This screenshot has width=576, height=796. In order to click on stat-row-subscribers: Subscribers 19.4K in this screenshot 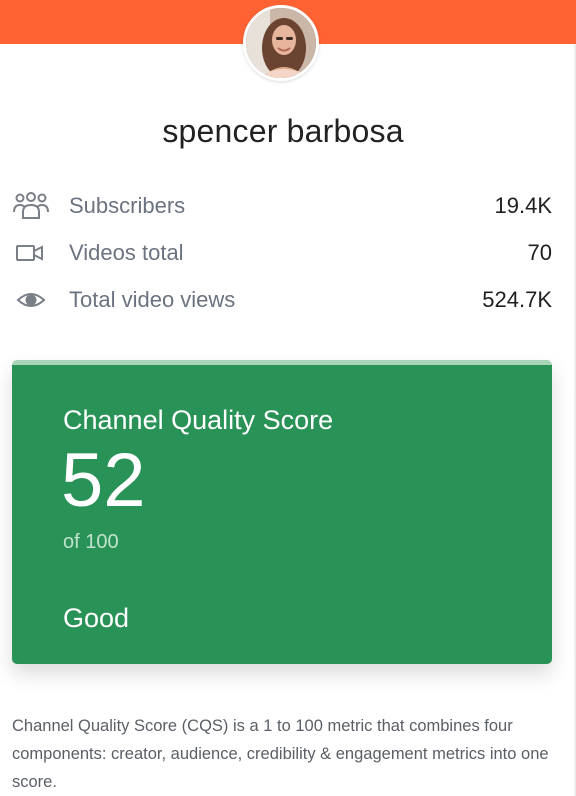, I will do `click(282, 206)`.